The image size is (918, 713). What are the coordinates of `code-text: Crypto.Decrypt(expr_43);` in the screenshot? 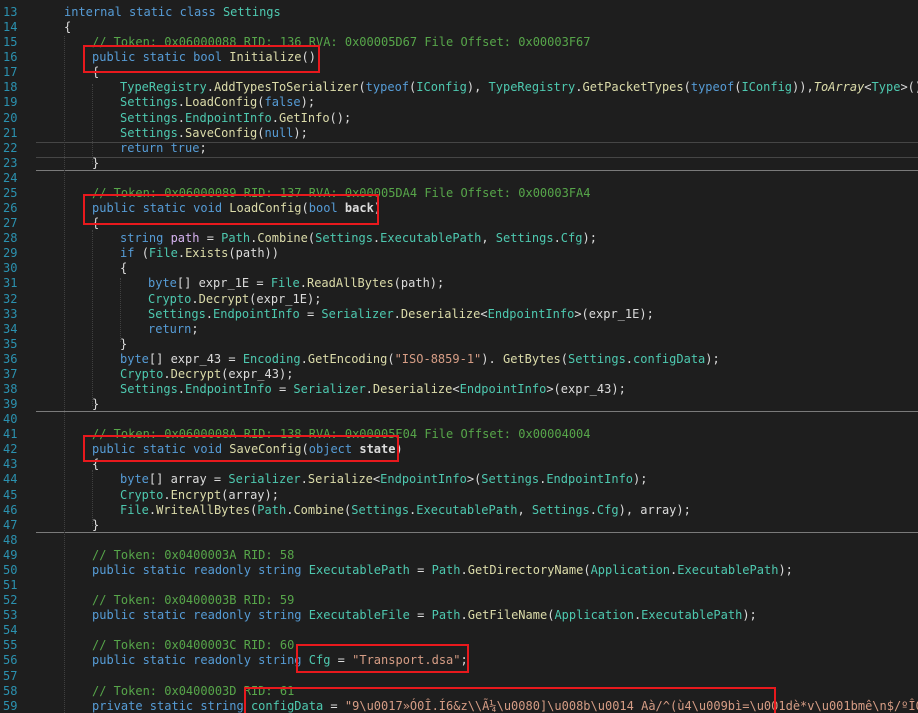 It's located at (206, 374).